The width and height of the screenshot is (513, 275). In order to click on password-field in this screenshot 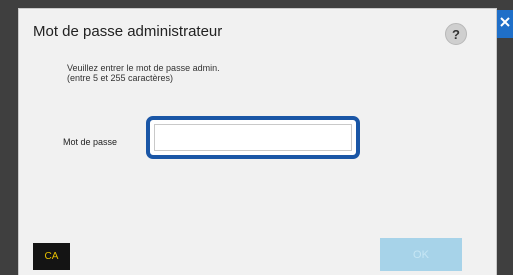, I will do `click(253, 137)`.